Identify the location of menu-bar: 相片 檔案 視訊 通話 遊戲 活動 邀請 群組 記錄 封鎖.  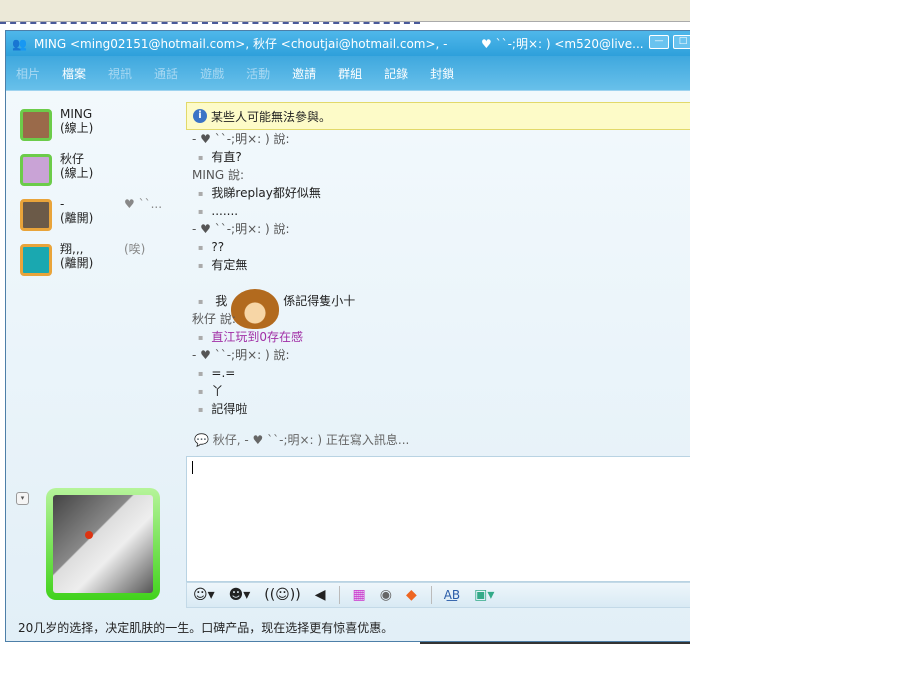
(348, 73).